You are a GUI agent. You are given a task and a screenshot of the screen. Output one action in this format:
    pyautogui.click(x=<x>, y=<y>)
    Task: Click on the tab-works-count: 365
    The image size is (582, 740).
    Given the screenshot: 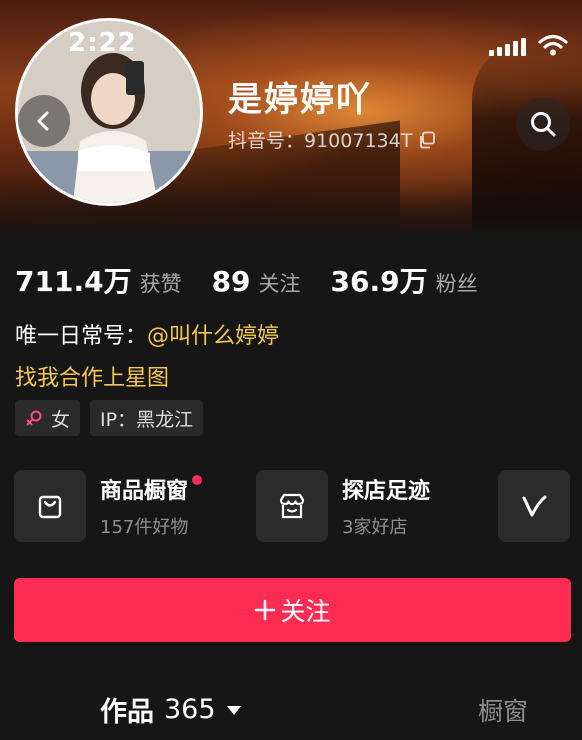 What is the action you would take?
    pyautogui.click(x=190, y=709)
    